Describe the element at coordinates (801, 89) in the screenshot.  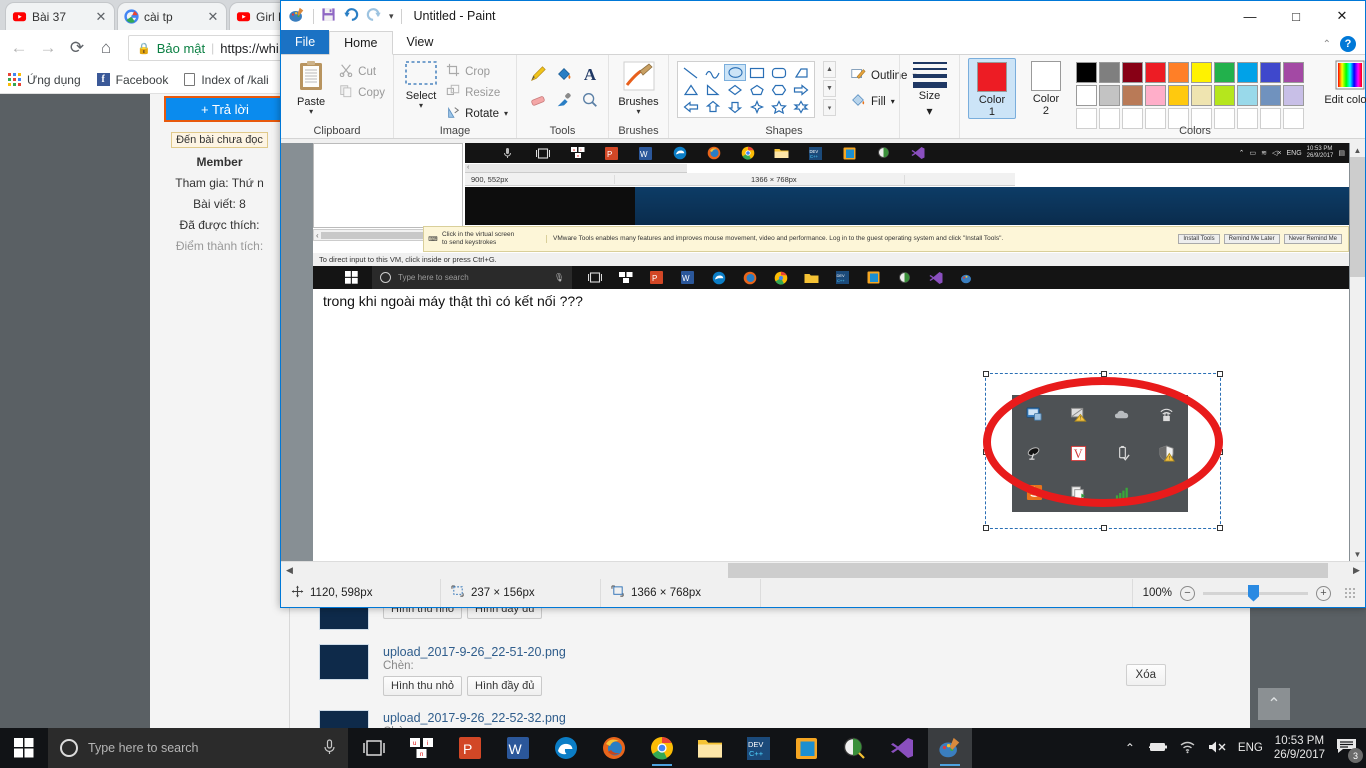
I see `shape-right-arrow` at that location.